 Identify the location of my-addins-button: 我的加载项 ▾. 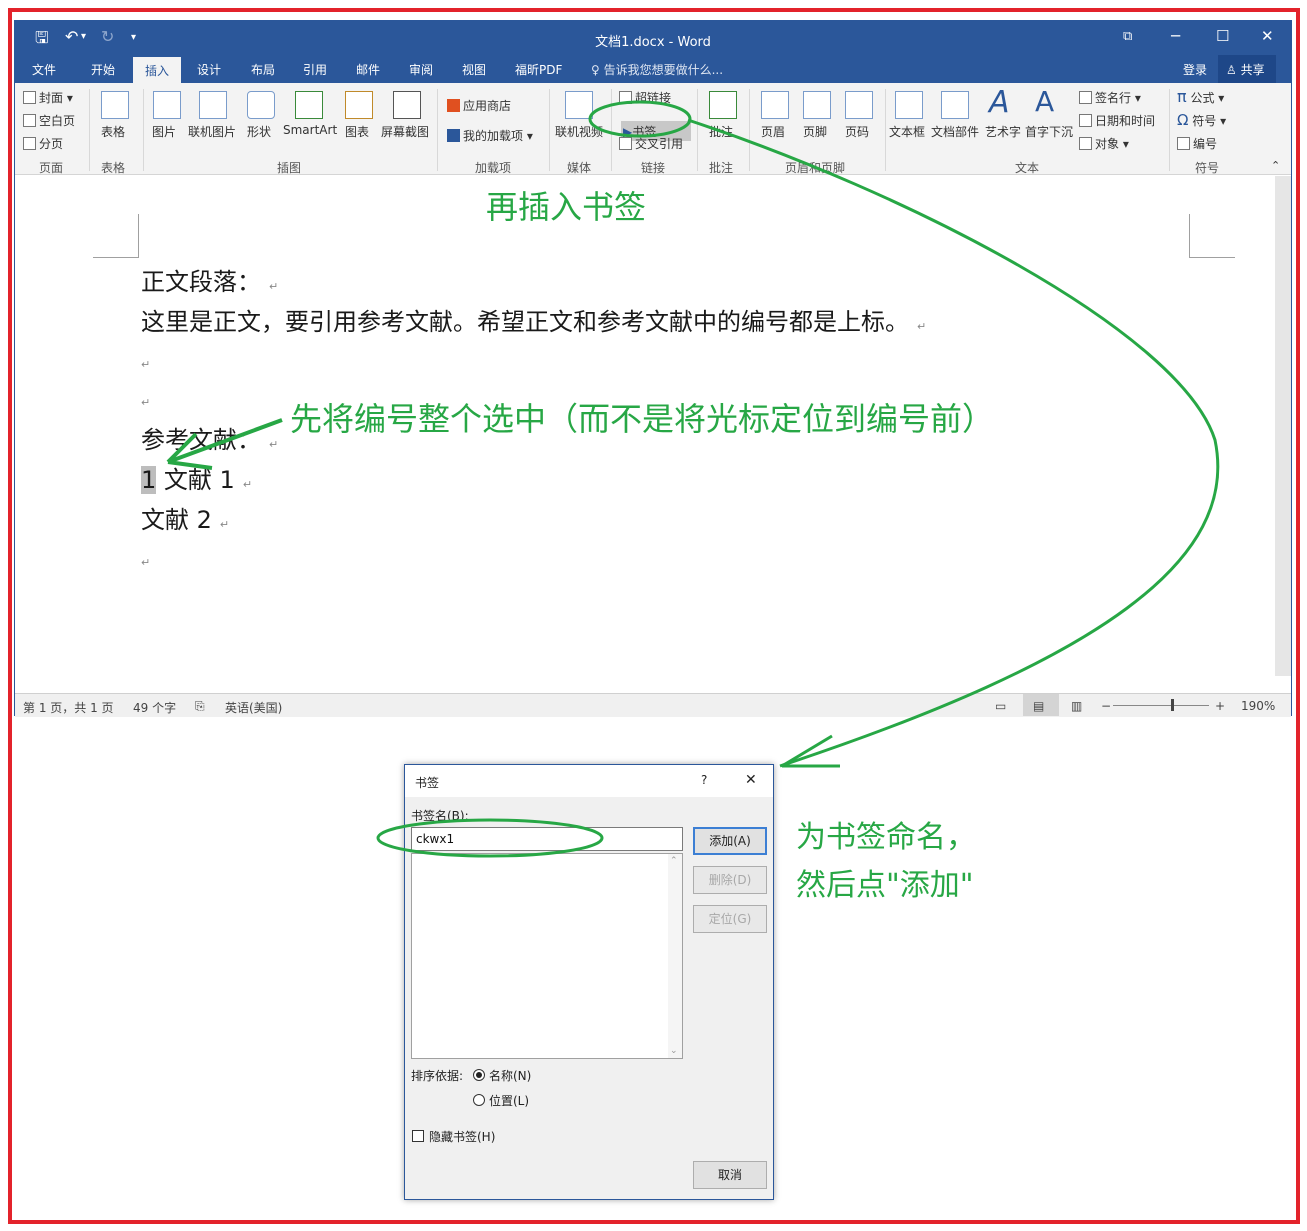
(490, 135).